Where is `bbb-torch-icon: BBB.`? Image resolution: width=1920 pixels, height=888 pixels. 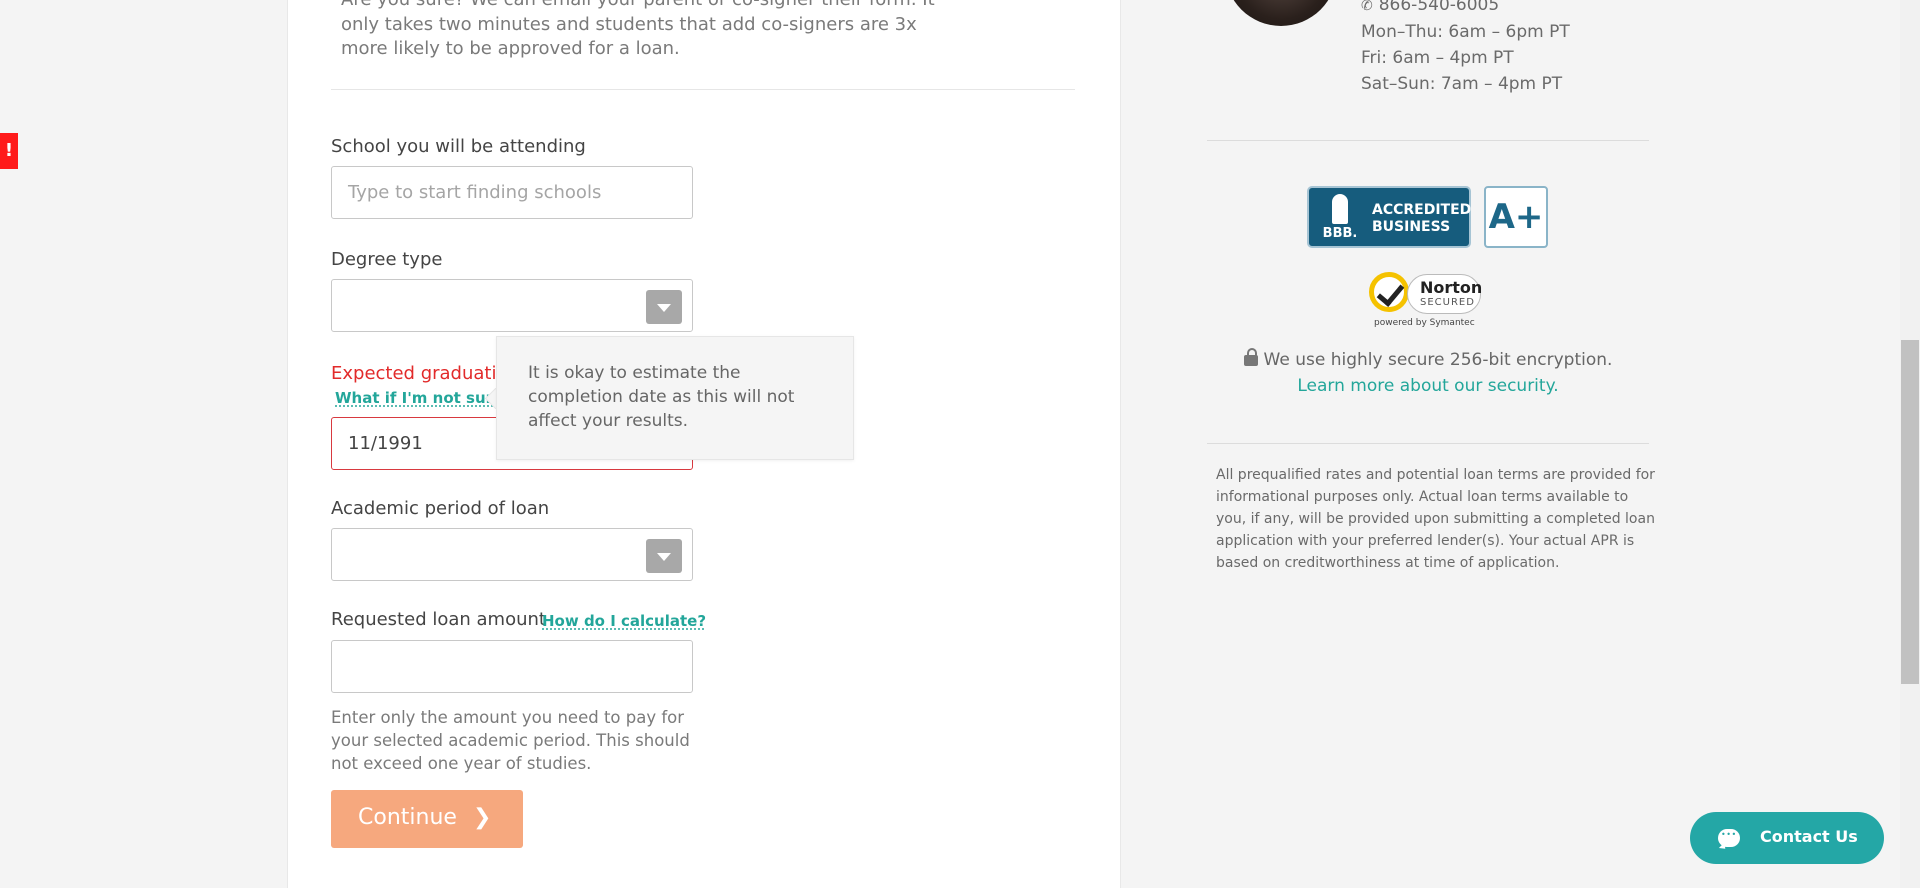 bbb-torch-icon: BBB. is located at coordinates (1339, 218).